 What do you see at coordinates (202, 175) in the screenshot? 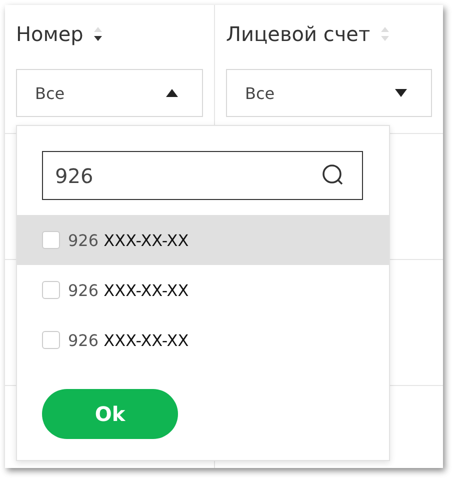
I see `search-field: 926` at bounding box center [202, 175].